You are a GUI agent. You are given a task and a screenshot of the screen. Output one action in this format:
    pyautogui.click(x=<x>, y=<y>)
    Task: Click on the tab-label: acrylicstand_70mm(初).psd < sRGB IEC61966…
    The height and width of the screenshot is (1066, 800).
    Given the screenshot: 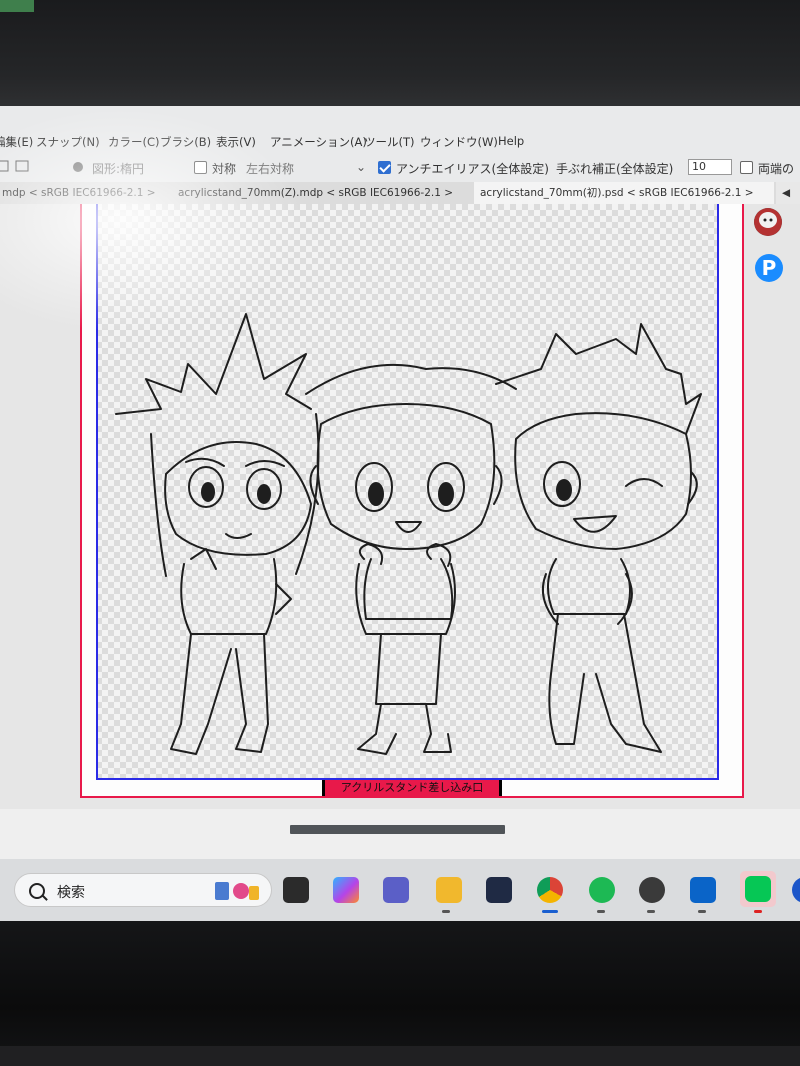 What is the action you would take?
    pyautogui.click(x=617, y=193)
    